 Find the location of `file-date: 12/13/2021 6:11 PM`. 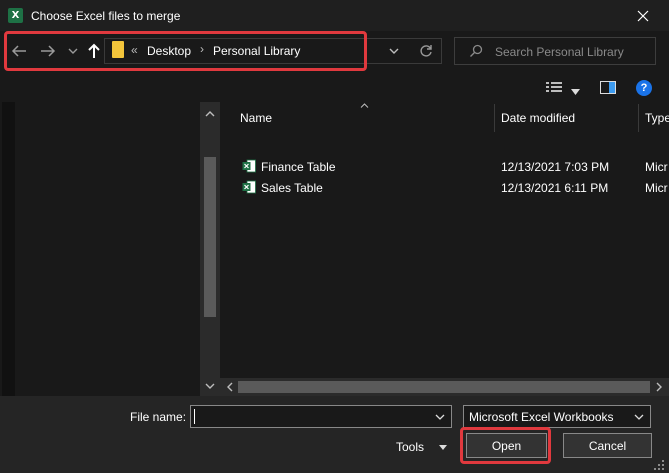

file-date: 12/13/2021 6:11 PM is located at coordinates (555, 188).